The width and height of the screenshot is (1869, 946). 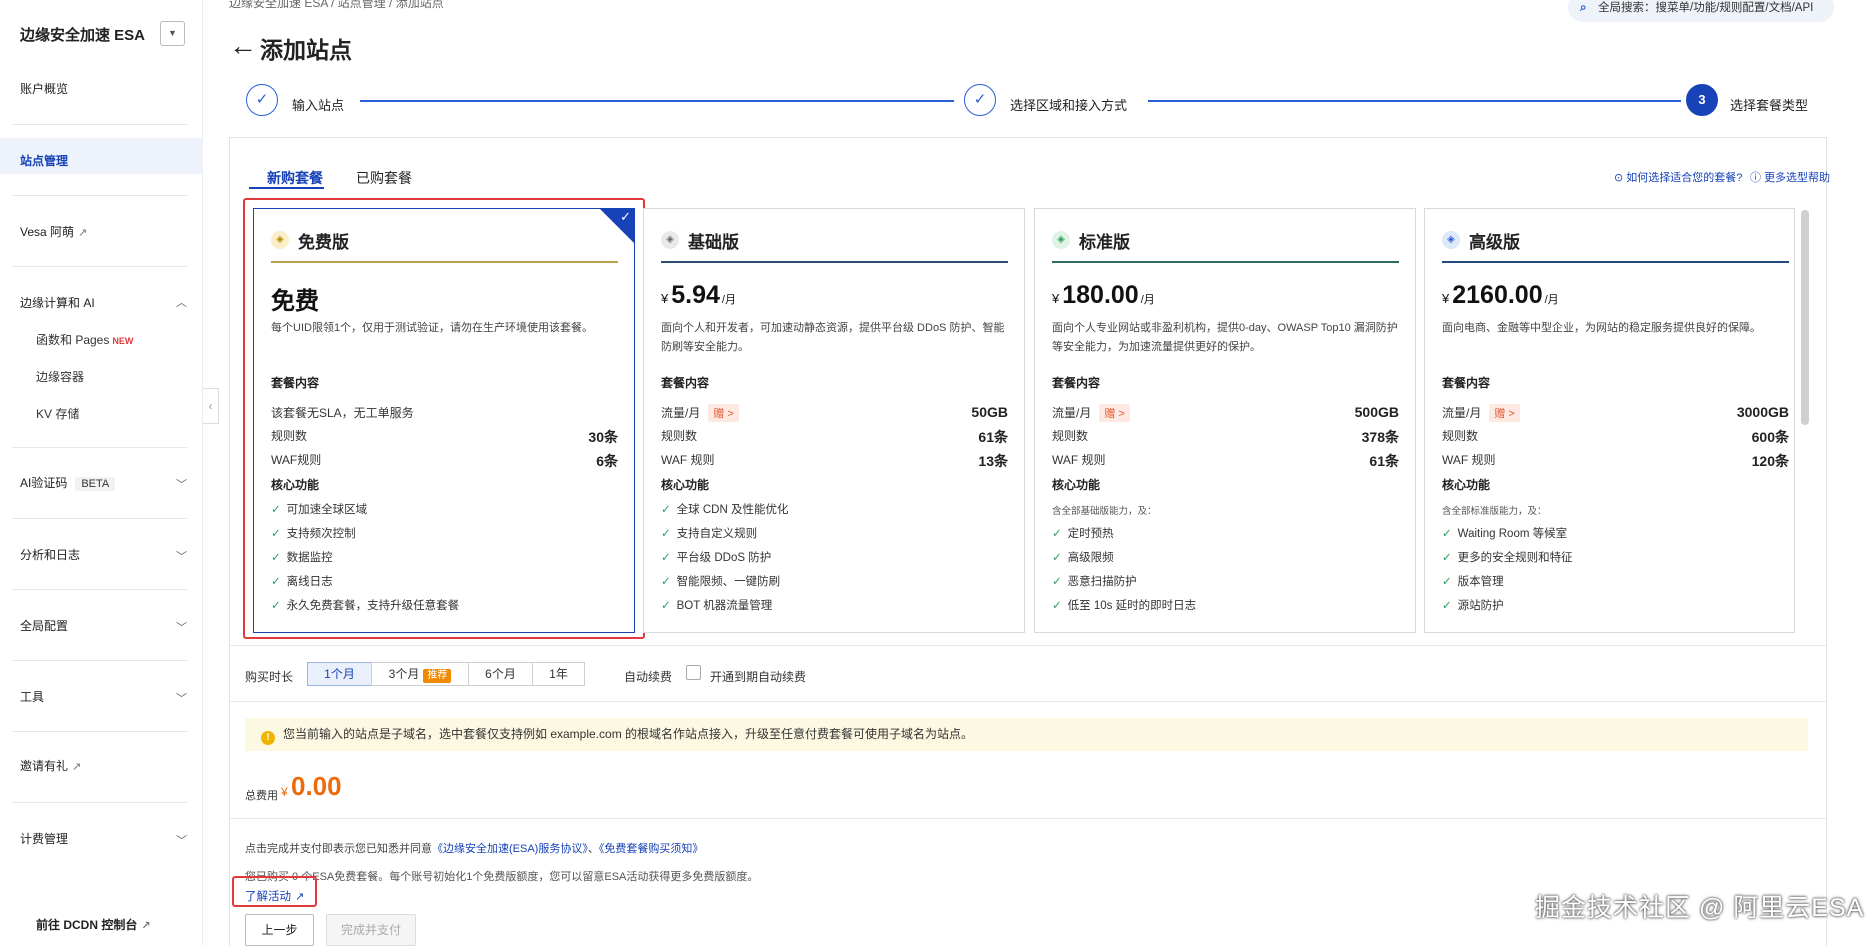 What do you see at coordinates (50, 554) in the screenshot?
I see `sidebar-item-analytics: 分析和日志` at bounding box center [50, 554].